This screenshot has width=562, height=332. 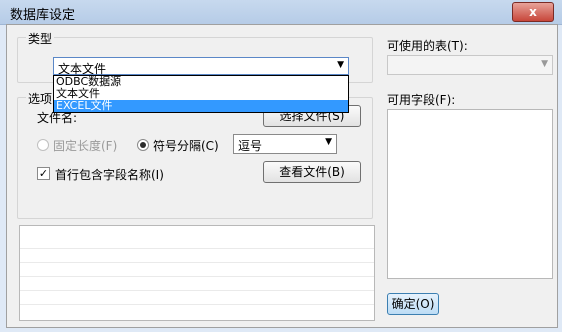 I want to click on fixed-length-label: 固定长度(F), so click(x=85, y=146).